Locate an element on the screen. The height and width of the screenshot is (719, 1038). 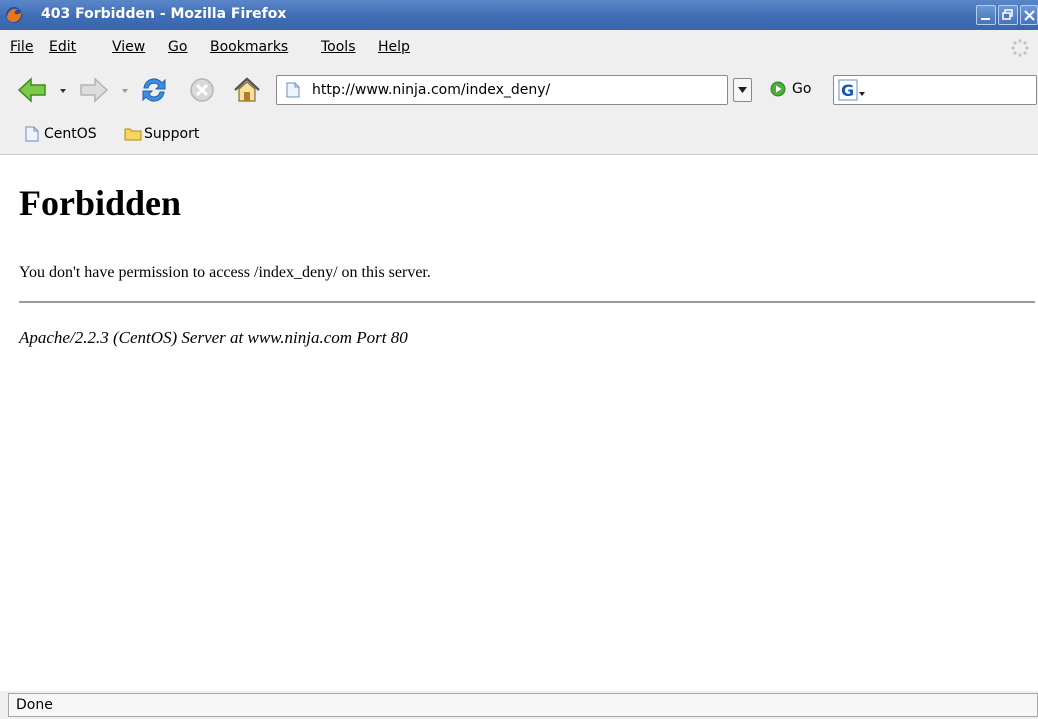
close-icon is located at coordinates (1029, 15).